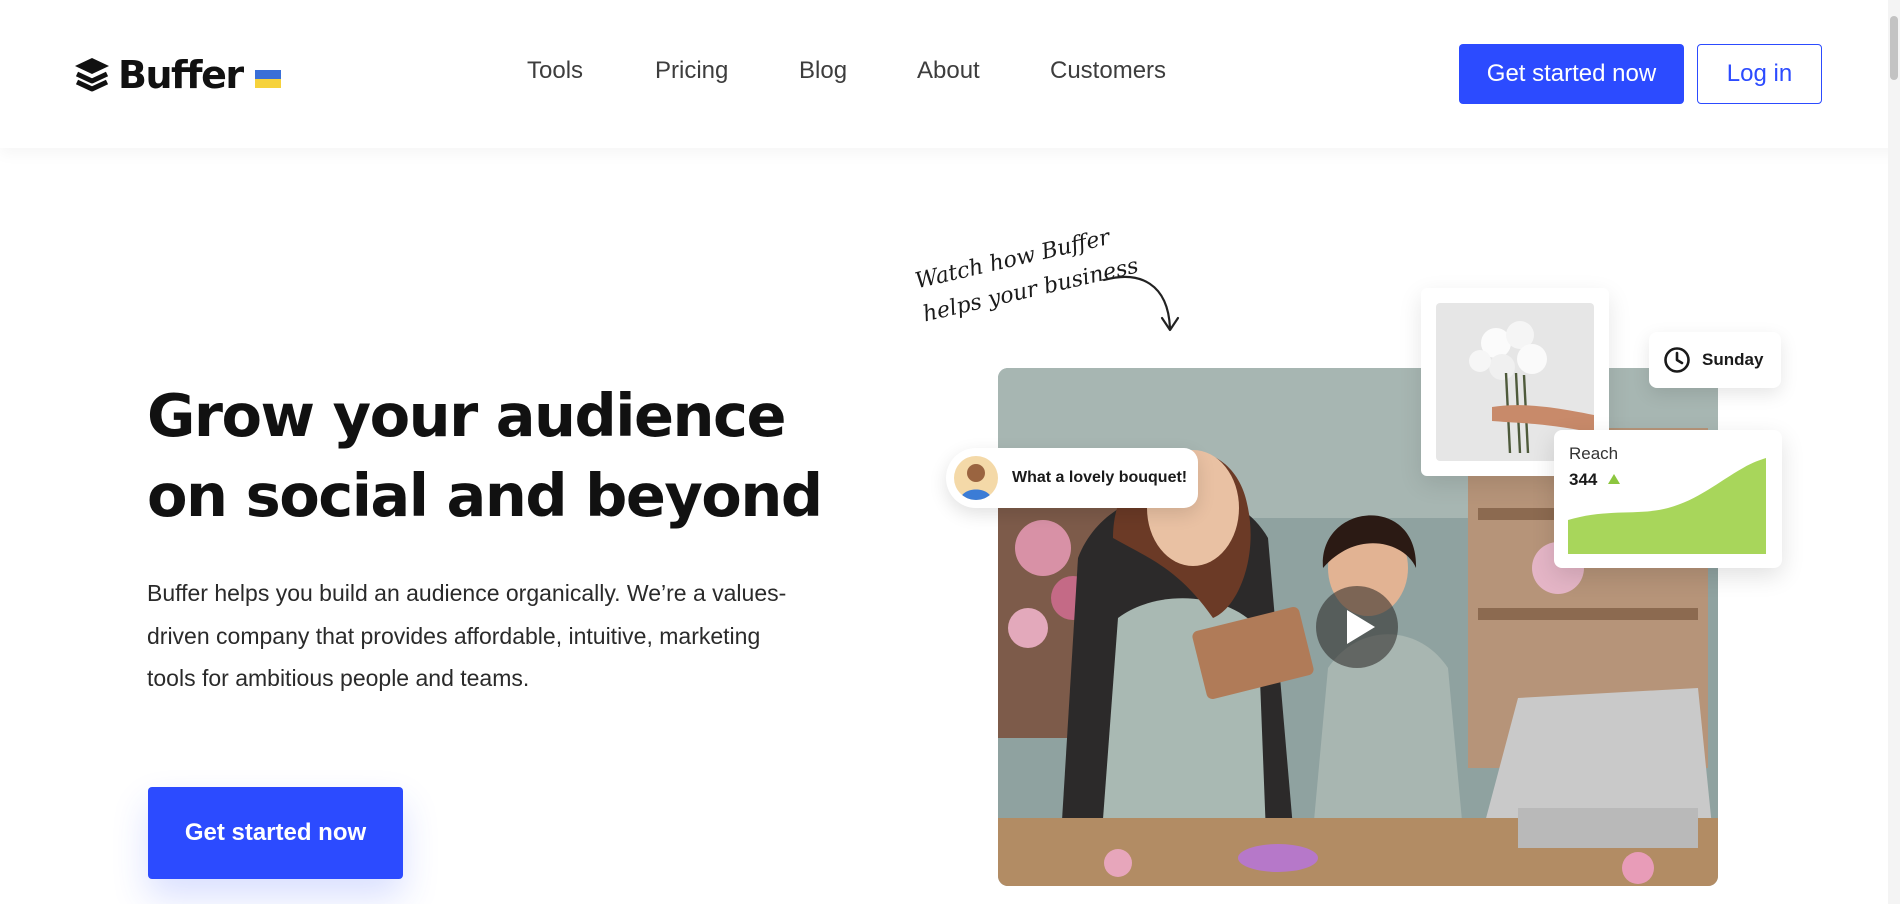  What do you see at coordinates (1894, 48) in the screenshot?
I see `scrollbar-thumb` at bounding box center [1894, 48].